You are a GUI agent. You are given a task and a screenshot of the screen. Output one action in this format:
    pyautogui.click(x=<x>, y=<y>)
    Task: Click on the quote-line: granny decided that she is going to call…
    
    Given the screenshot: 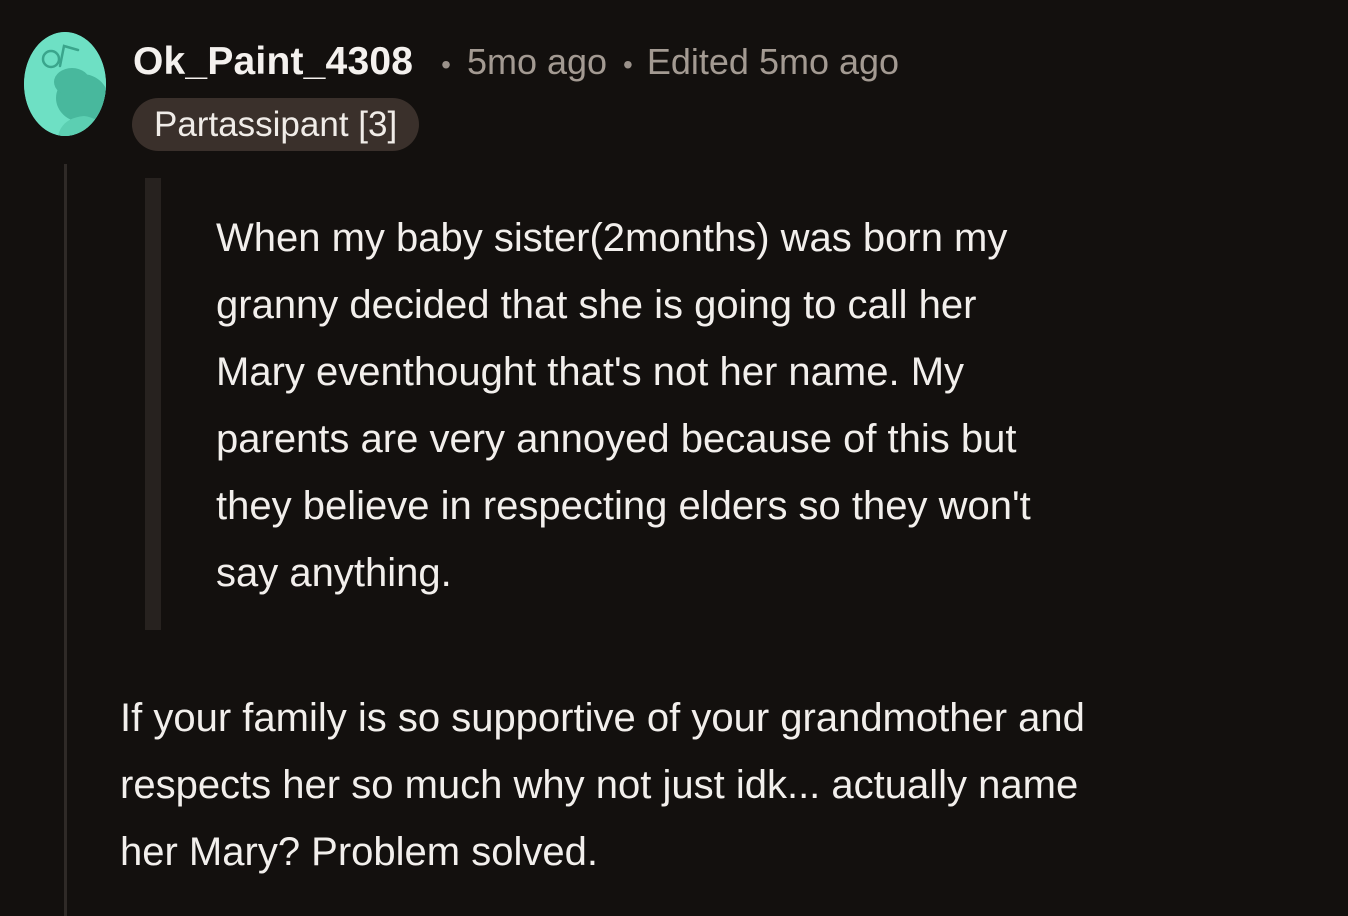 What is the action you would take?
    pyautogui.click(x=596, y=305)
    